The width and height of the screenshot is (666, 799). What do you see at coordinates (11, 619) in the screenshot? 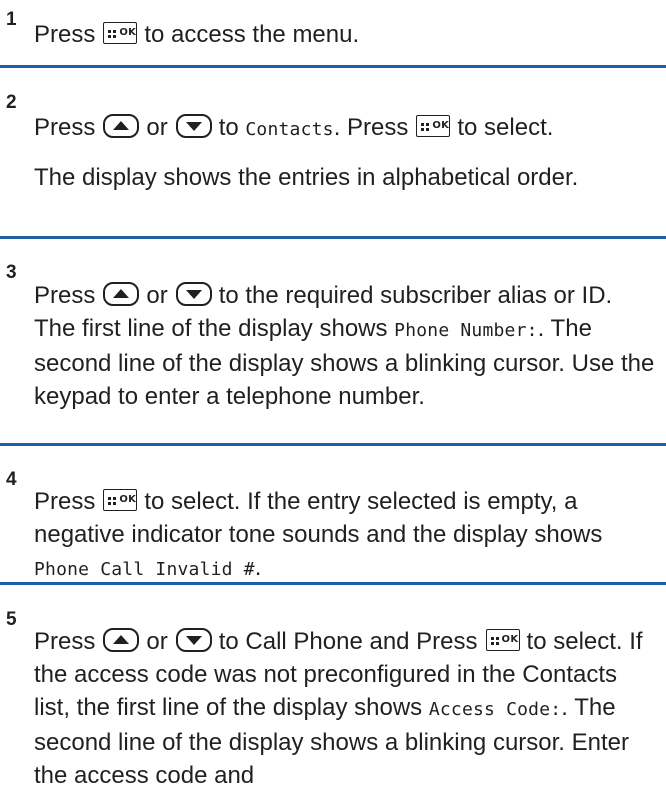
I see `step-number: 5` at bounding box center [11, 619].